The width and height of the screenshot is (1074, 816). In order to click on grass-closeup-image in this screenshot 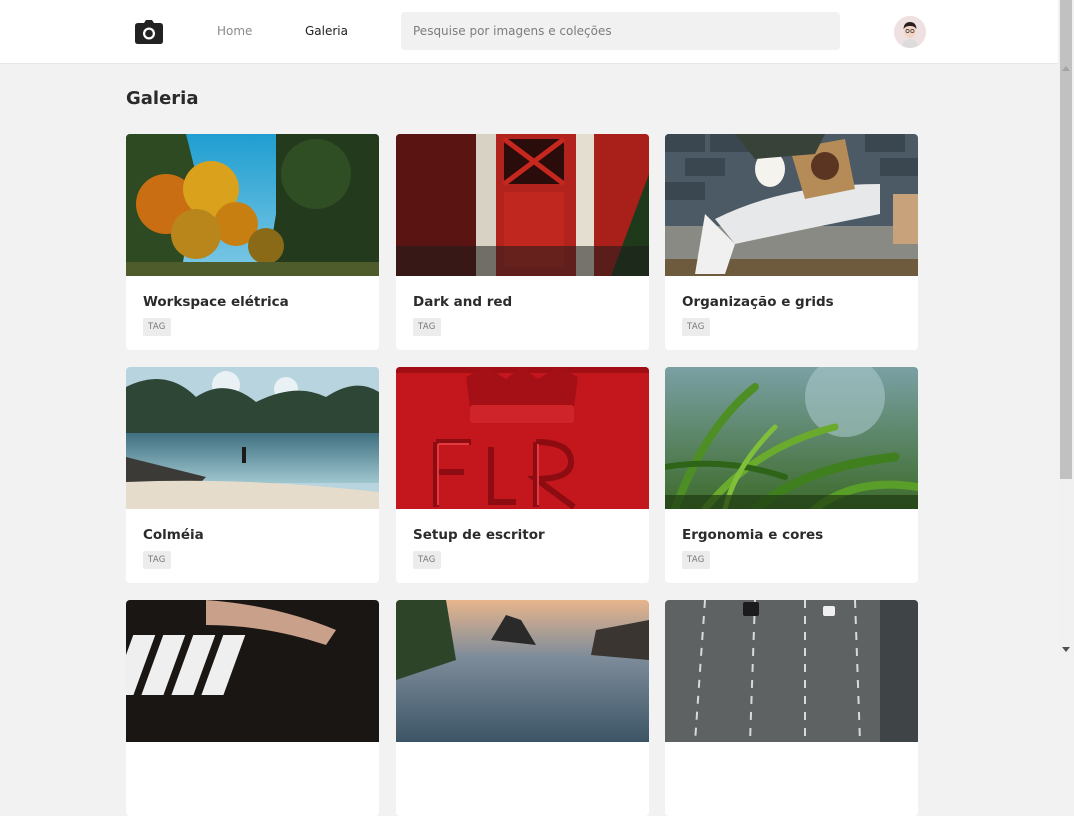, I will do `click(791, 438)`.